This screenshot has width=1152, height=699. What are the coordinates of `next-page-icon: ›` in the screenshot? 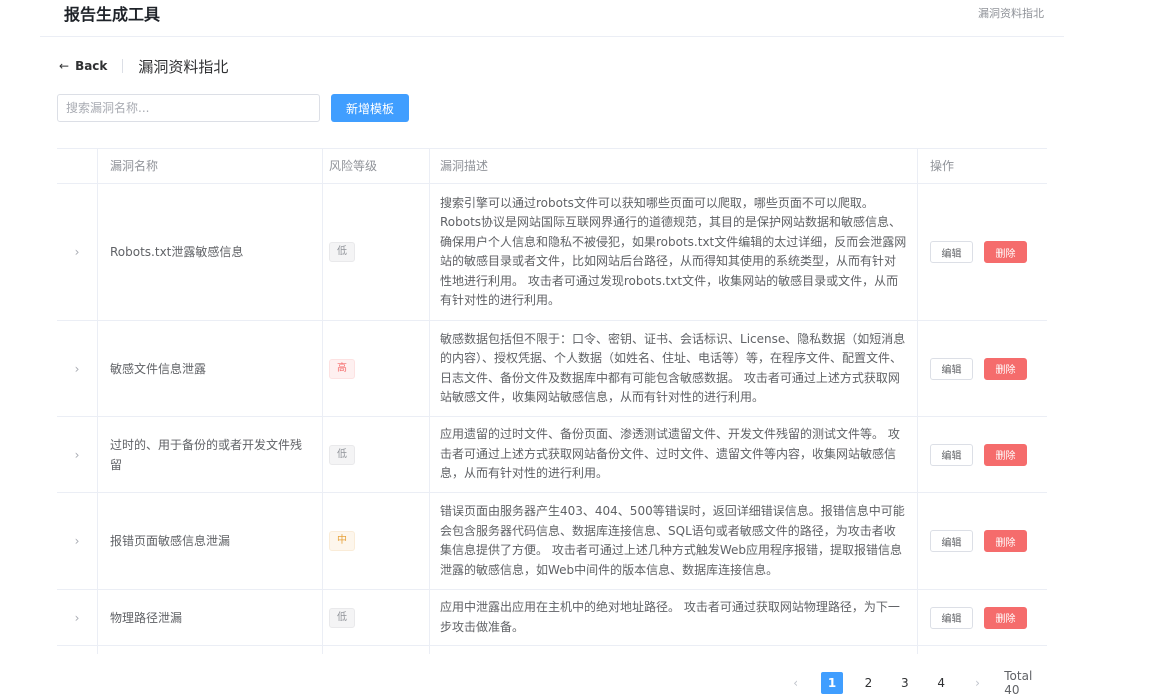 It's located at (977, 683).